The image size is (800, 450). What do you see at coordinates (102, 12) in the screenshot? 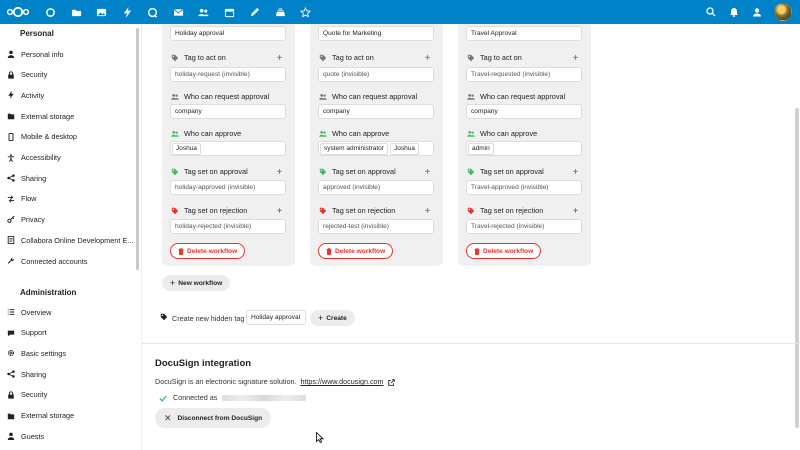
I see `photos-icon` at bounding box center [102, 12].